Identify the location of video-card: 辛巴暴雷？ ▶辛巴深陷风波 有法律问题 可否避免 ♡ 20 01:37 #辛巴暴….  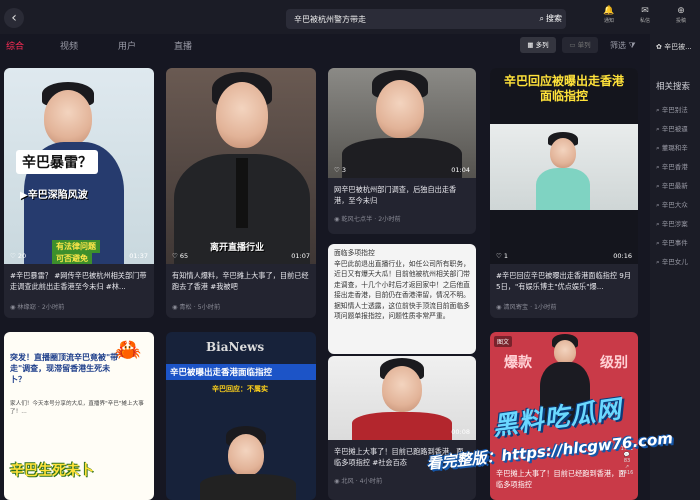
(79, 193).